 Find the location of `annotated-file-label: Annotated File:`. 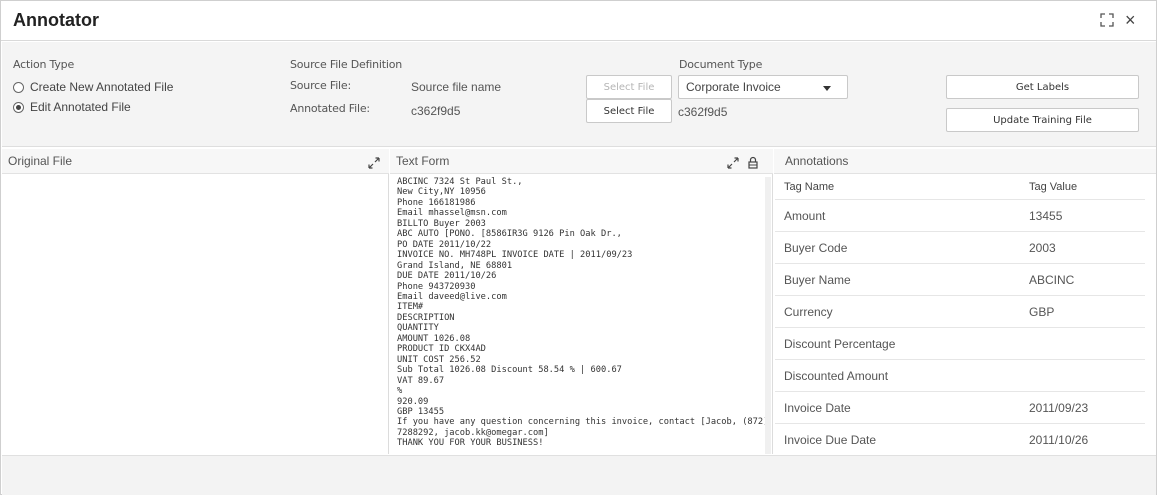

annotated-file-label: Annotated File: is located at coordinates (330, 108).